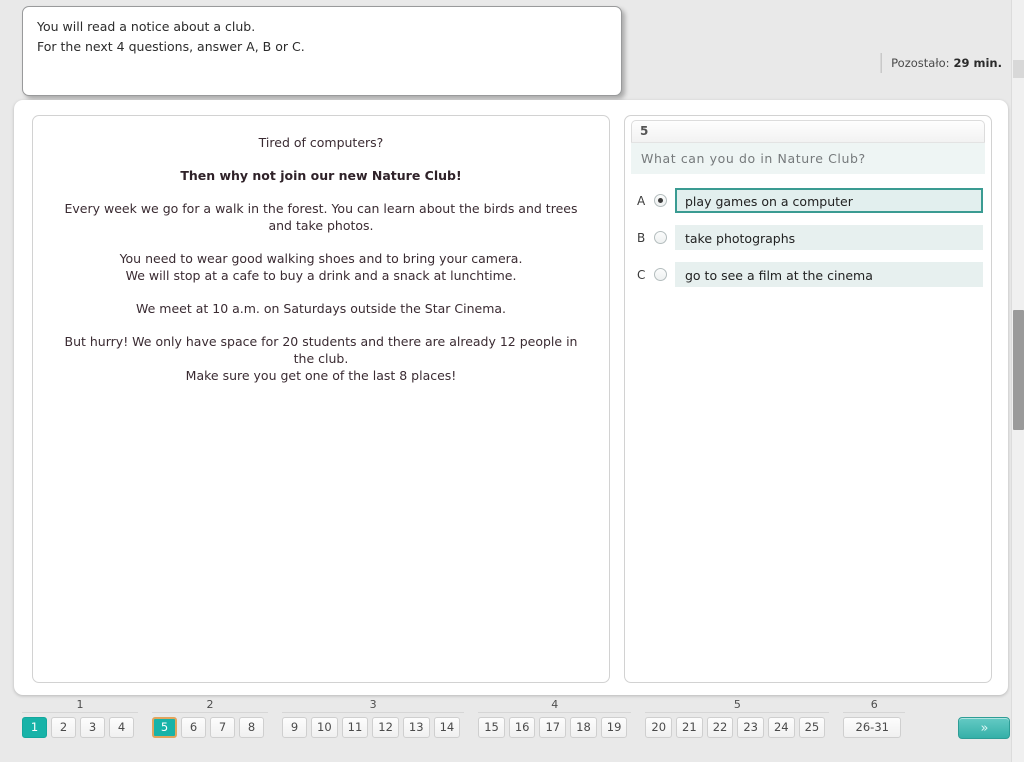 This screenshot has height=762, width=1024. What do you see at coordinates (1018, 370) in the screenshot?
I see `scrollbar-thumb` at bounding box center [1018, 370].